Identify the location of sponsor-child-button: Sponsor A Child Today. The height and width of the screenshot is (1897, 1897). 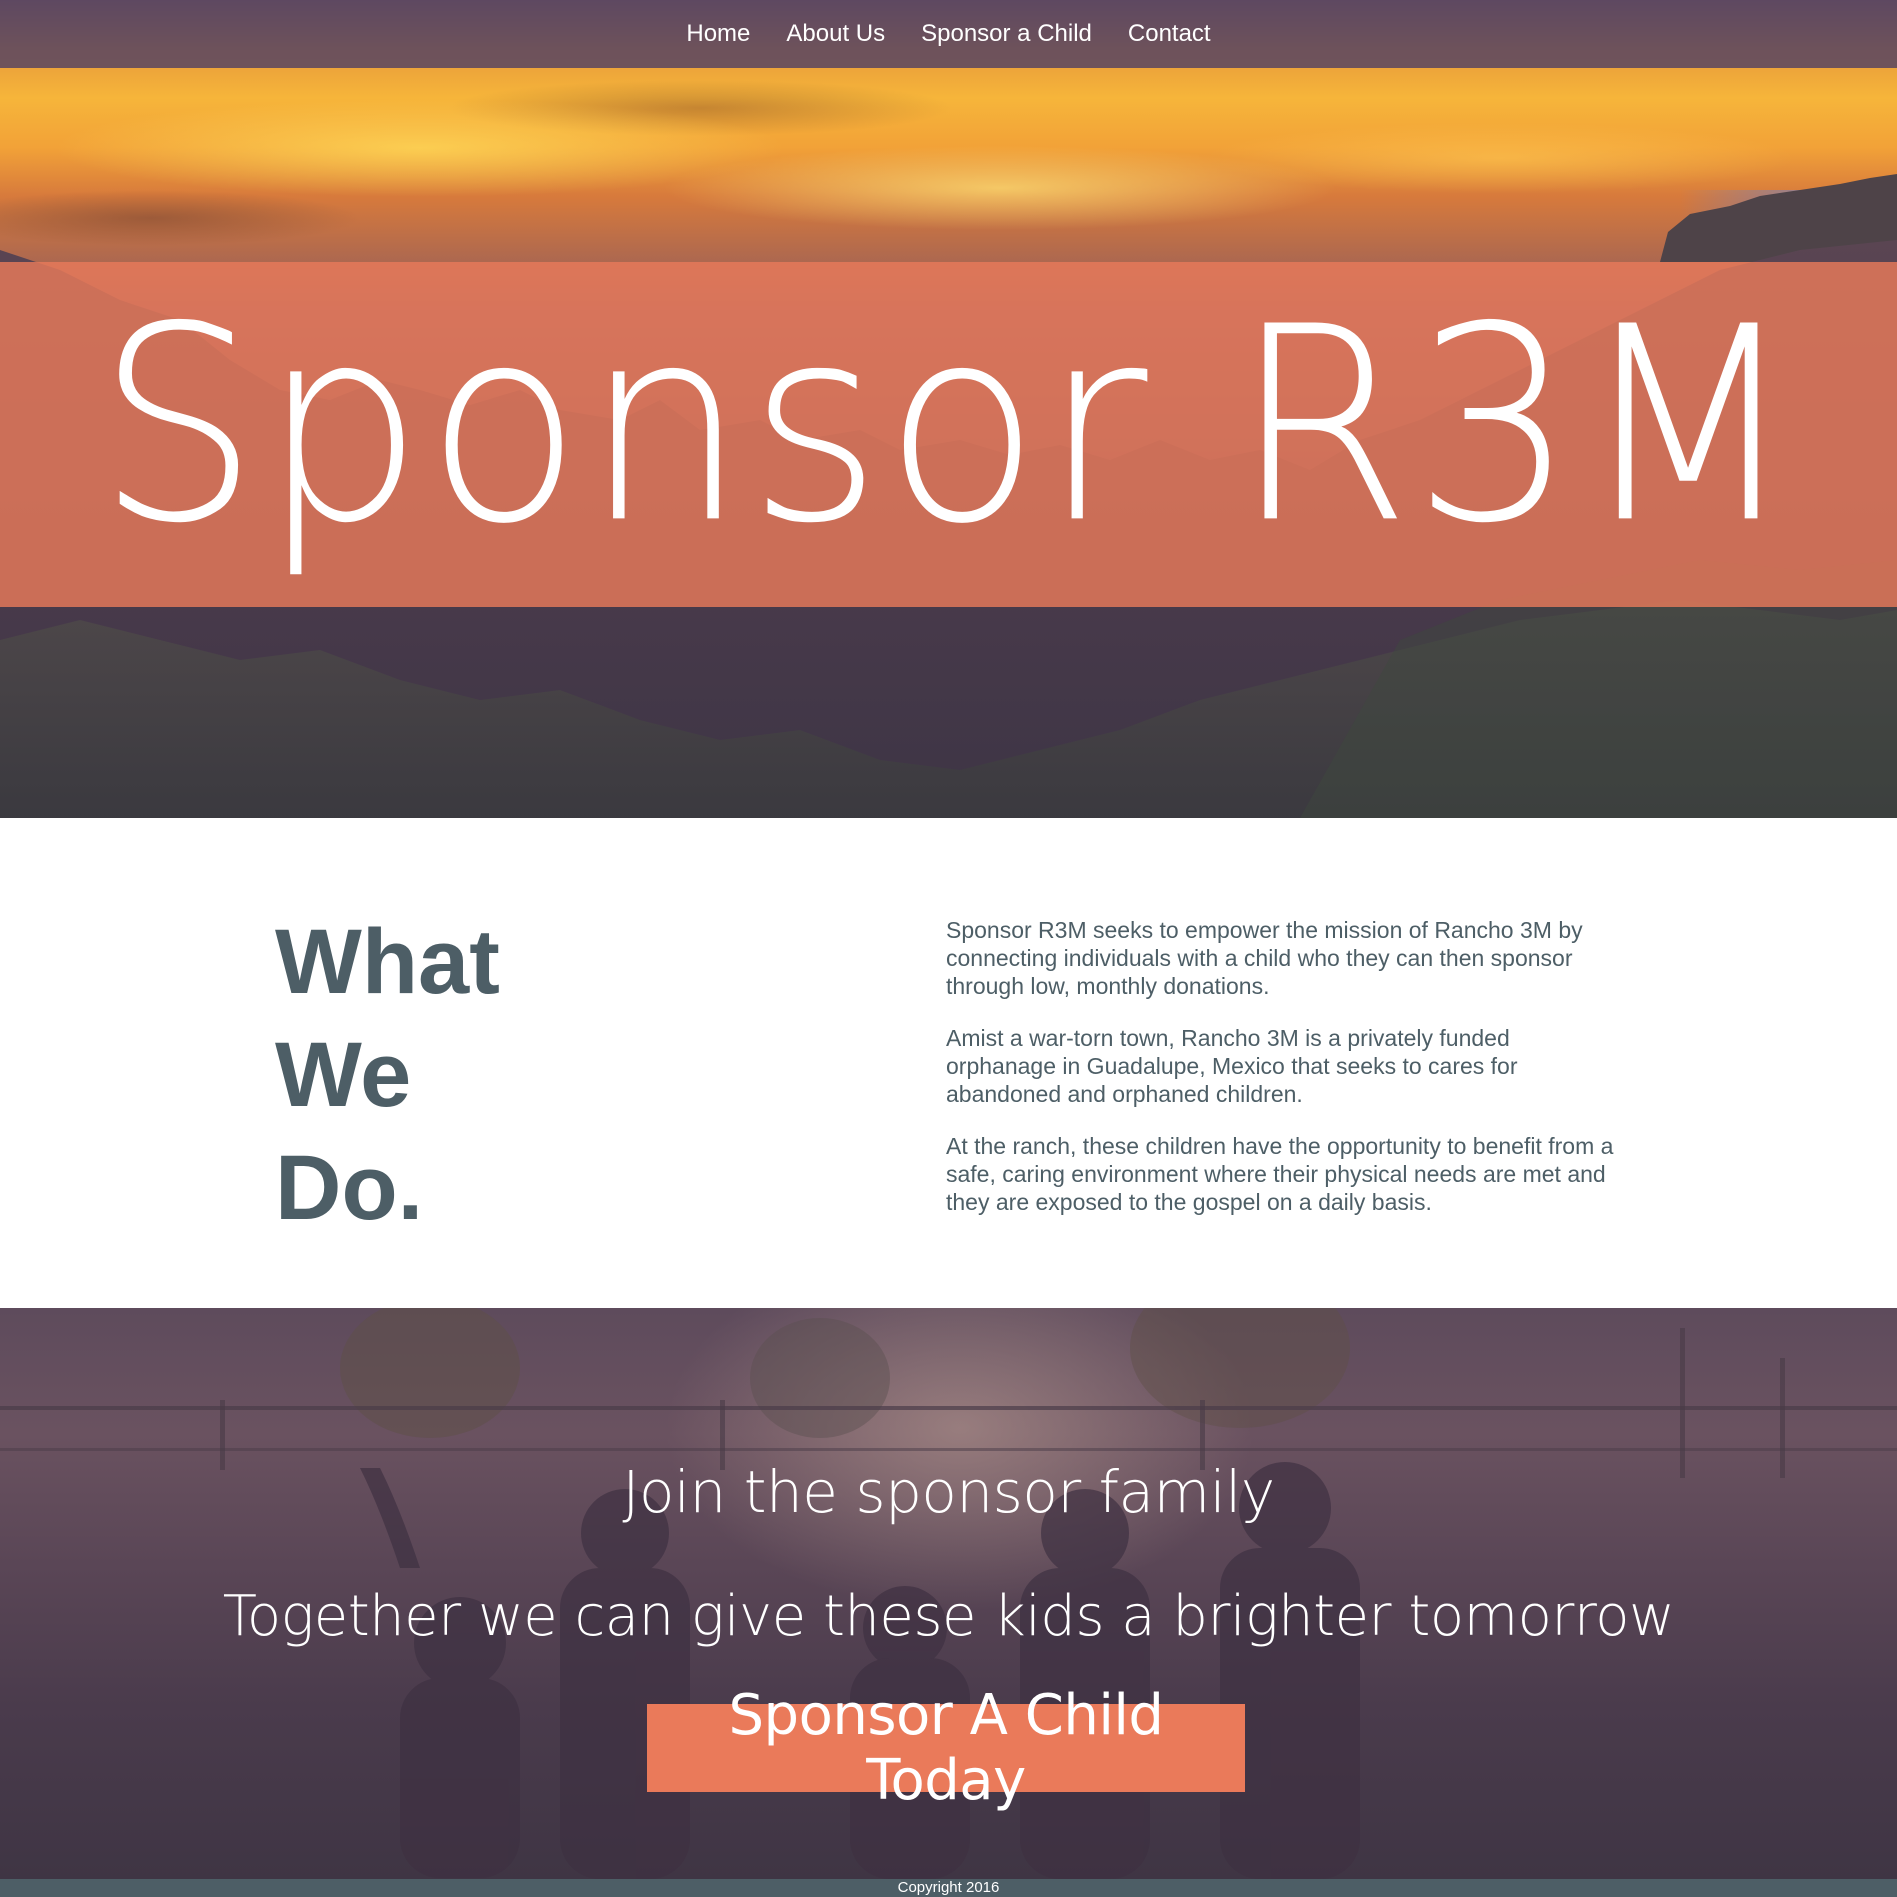
(946, 1748).